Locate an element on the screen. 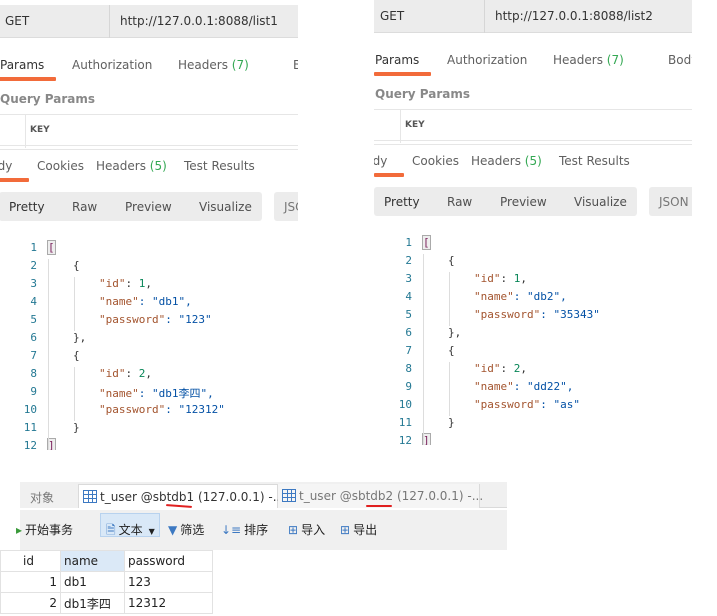  sort-button: ↓≡ 排序 is located at coordinates (244, 529).